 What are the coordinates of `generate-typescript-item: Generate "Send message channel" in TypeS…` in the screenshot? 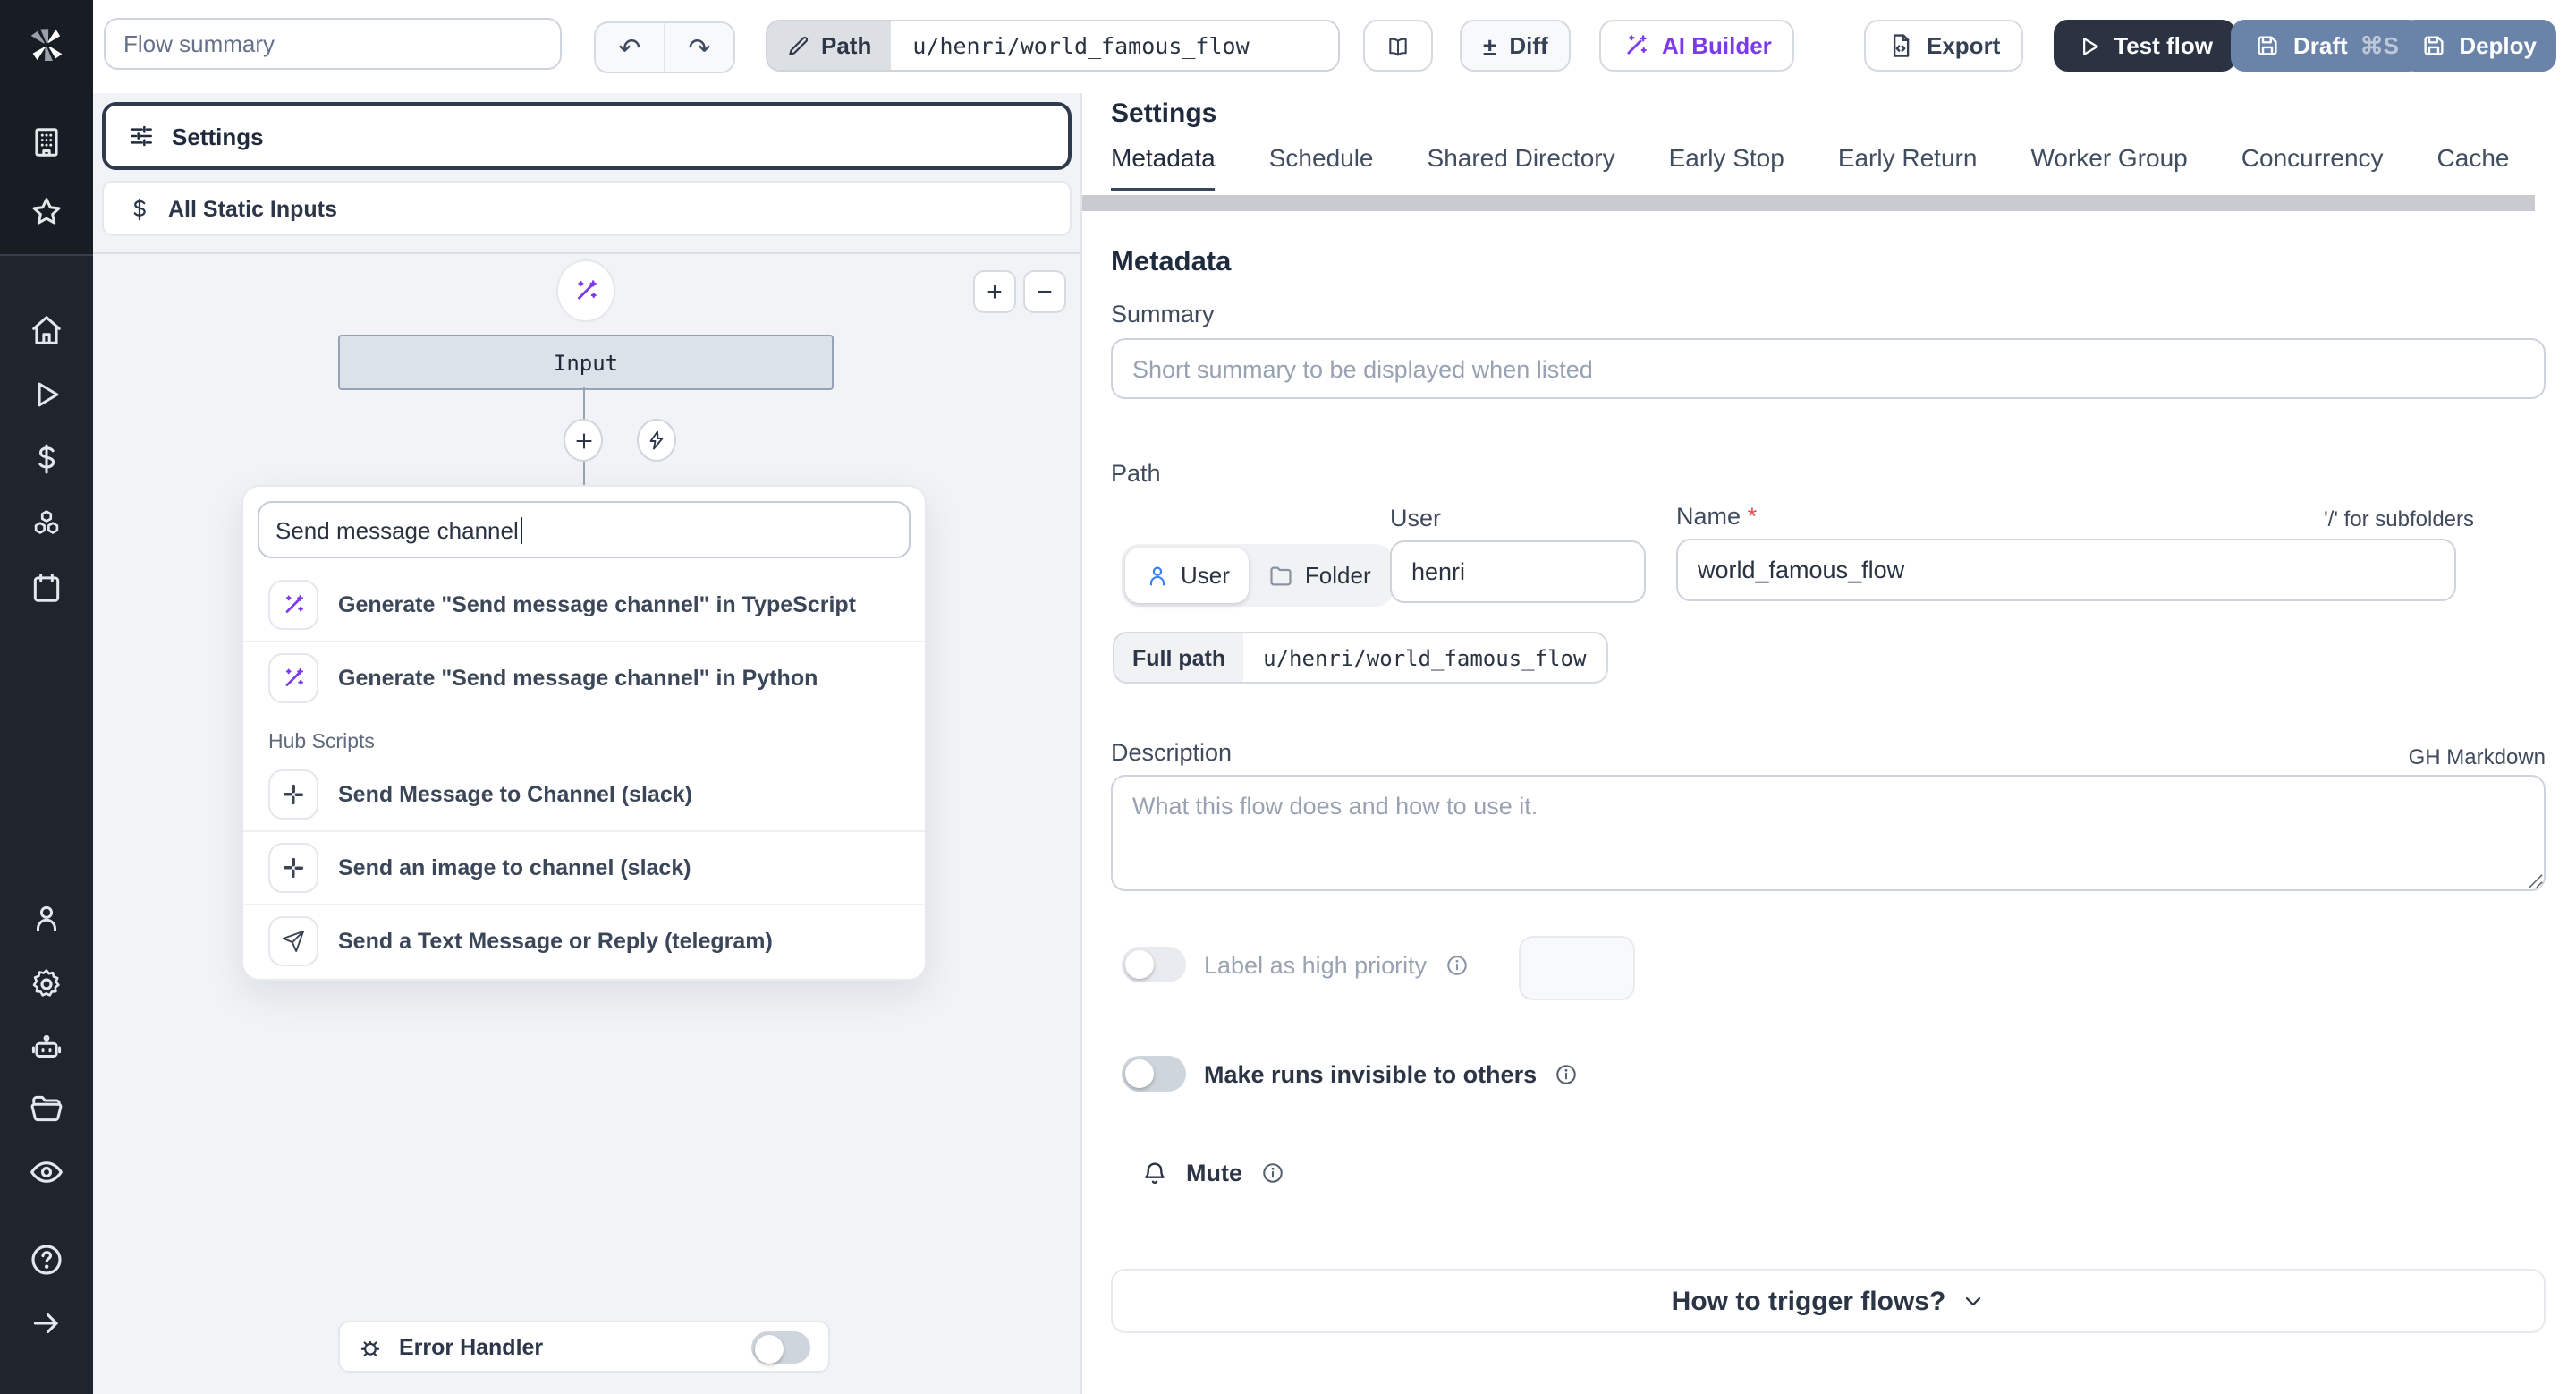 It's located at (584, 605).